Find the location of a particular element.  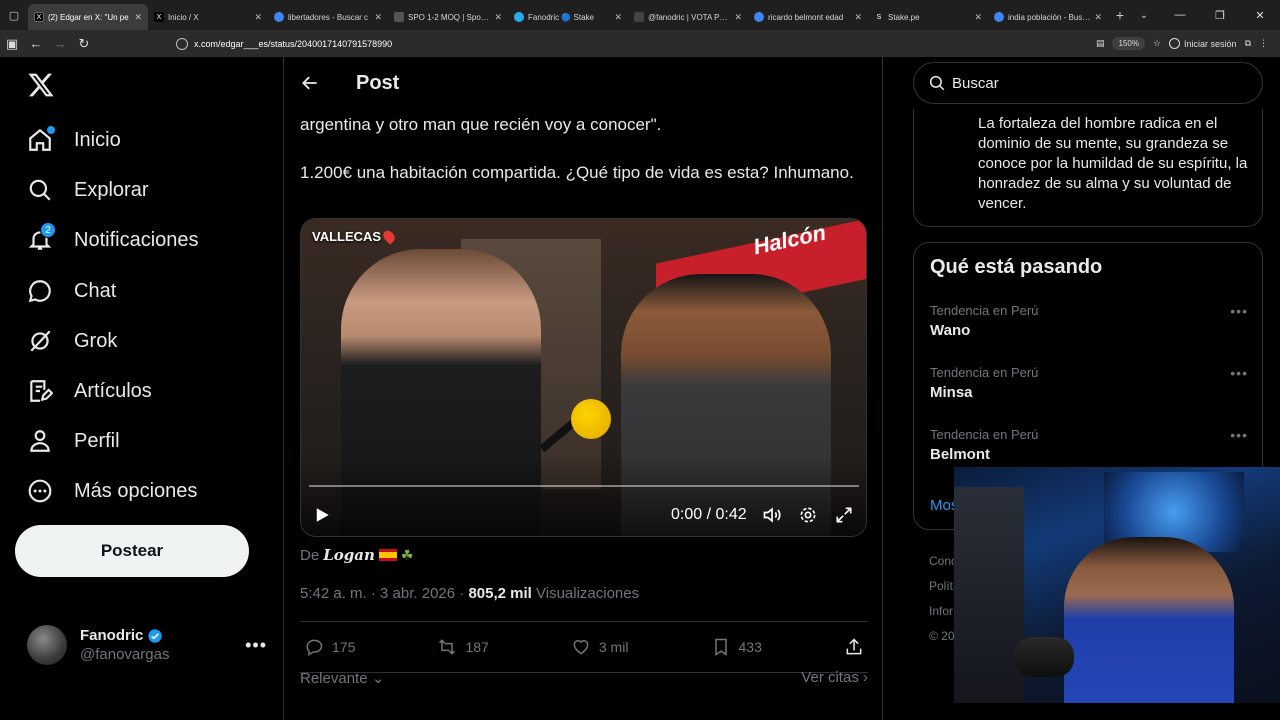

tab-title: india población - Busca is located at coordinates (1049, 17).